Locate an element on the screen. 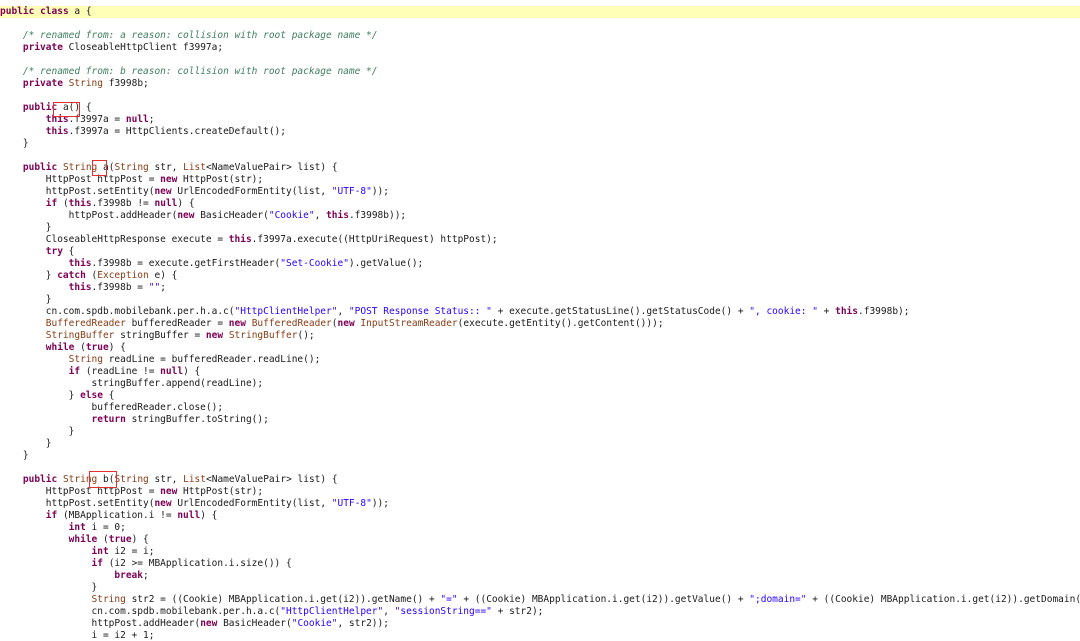  code-token: null is located at coordinates (189, 515).